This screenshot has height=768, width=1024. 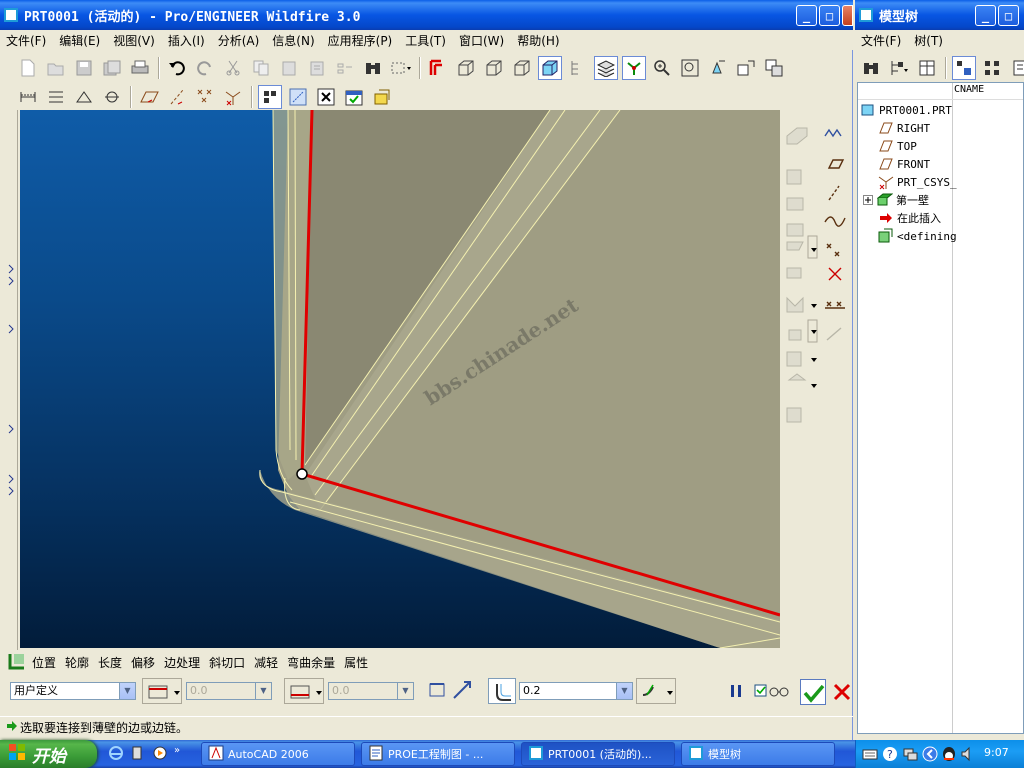 I want to click on column-header-cname: CNAME, so click(x=969, y=89).